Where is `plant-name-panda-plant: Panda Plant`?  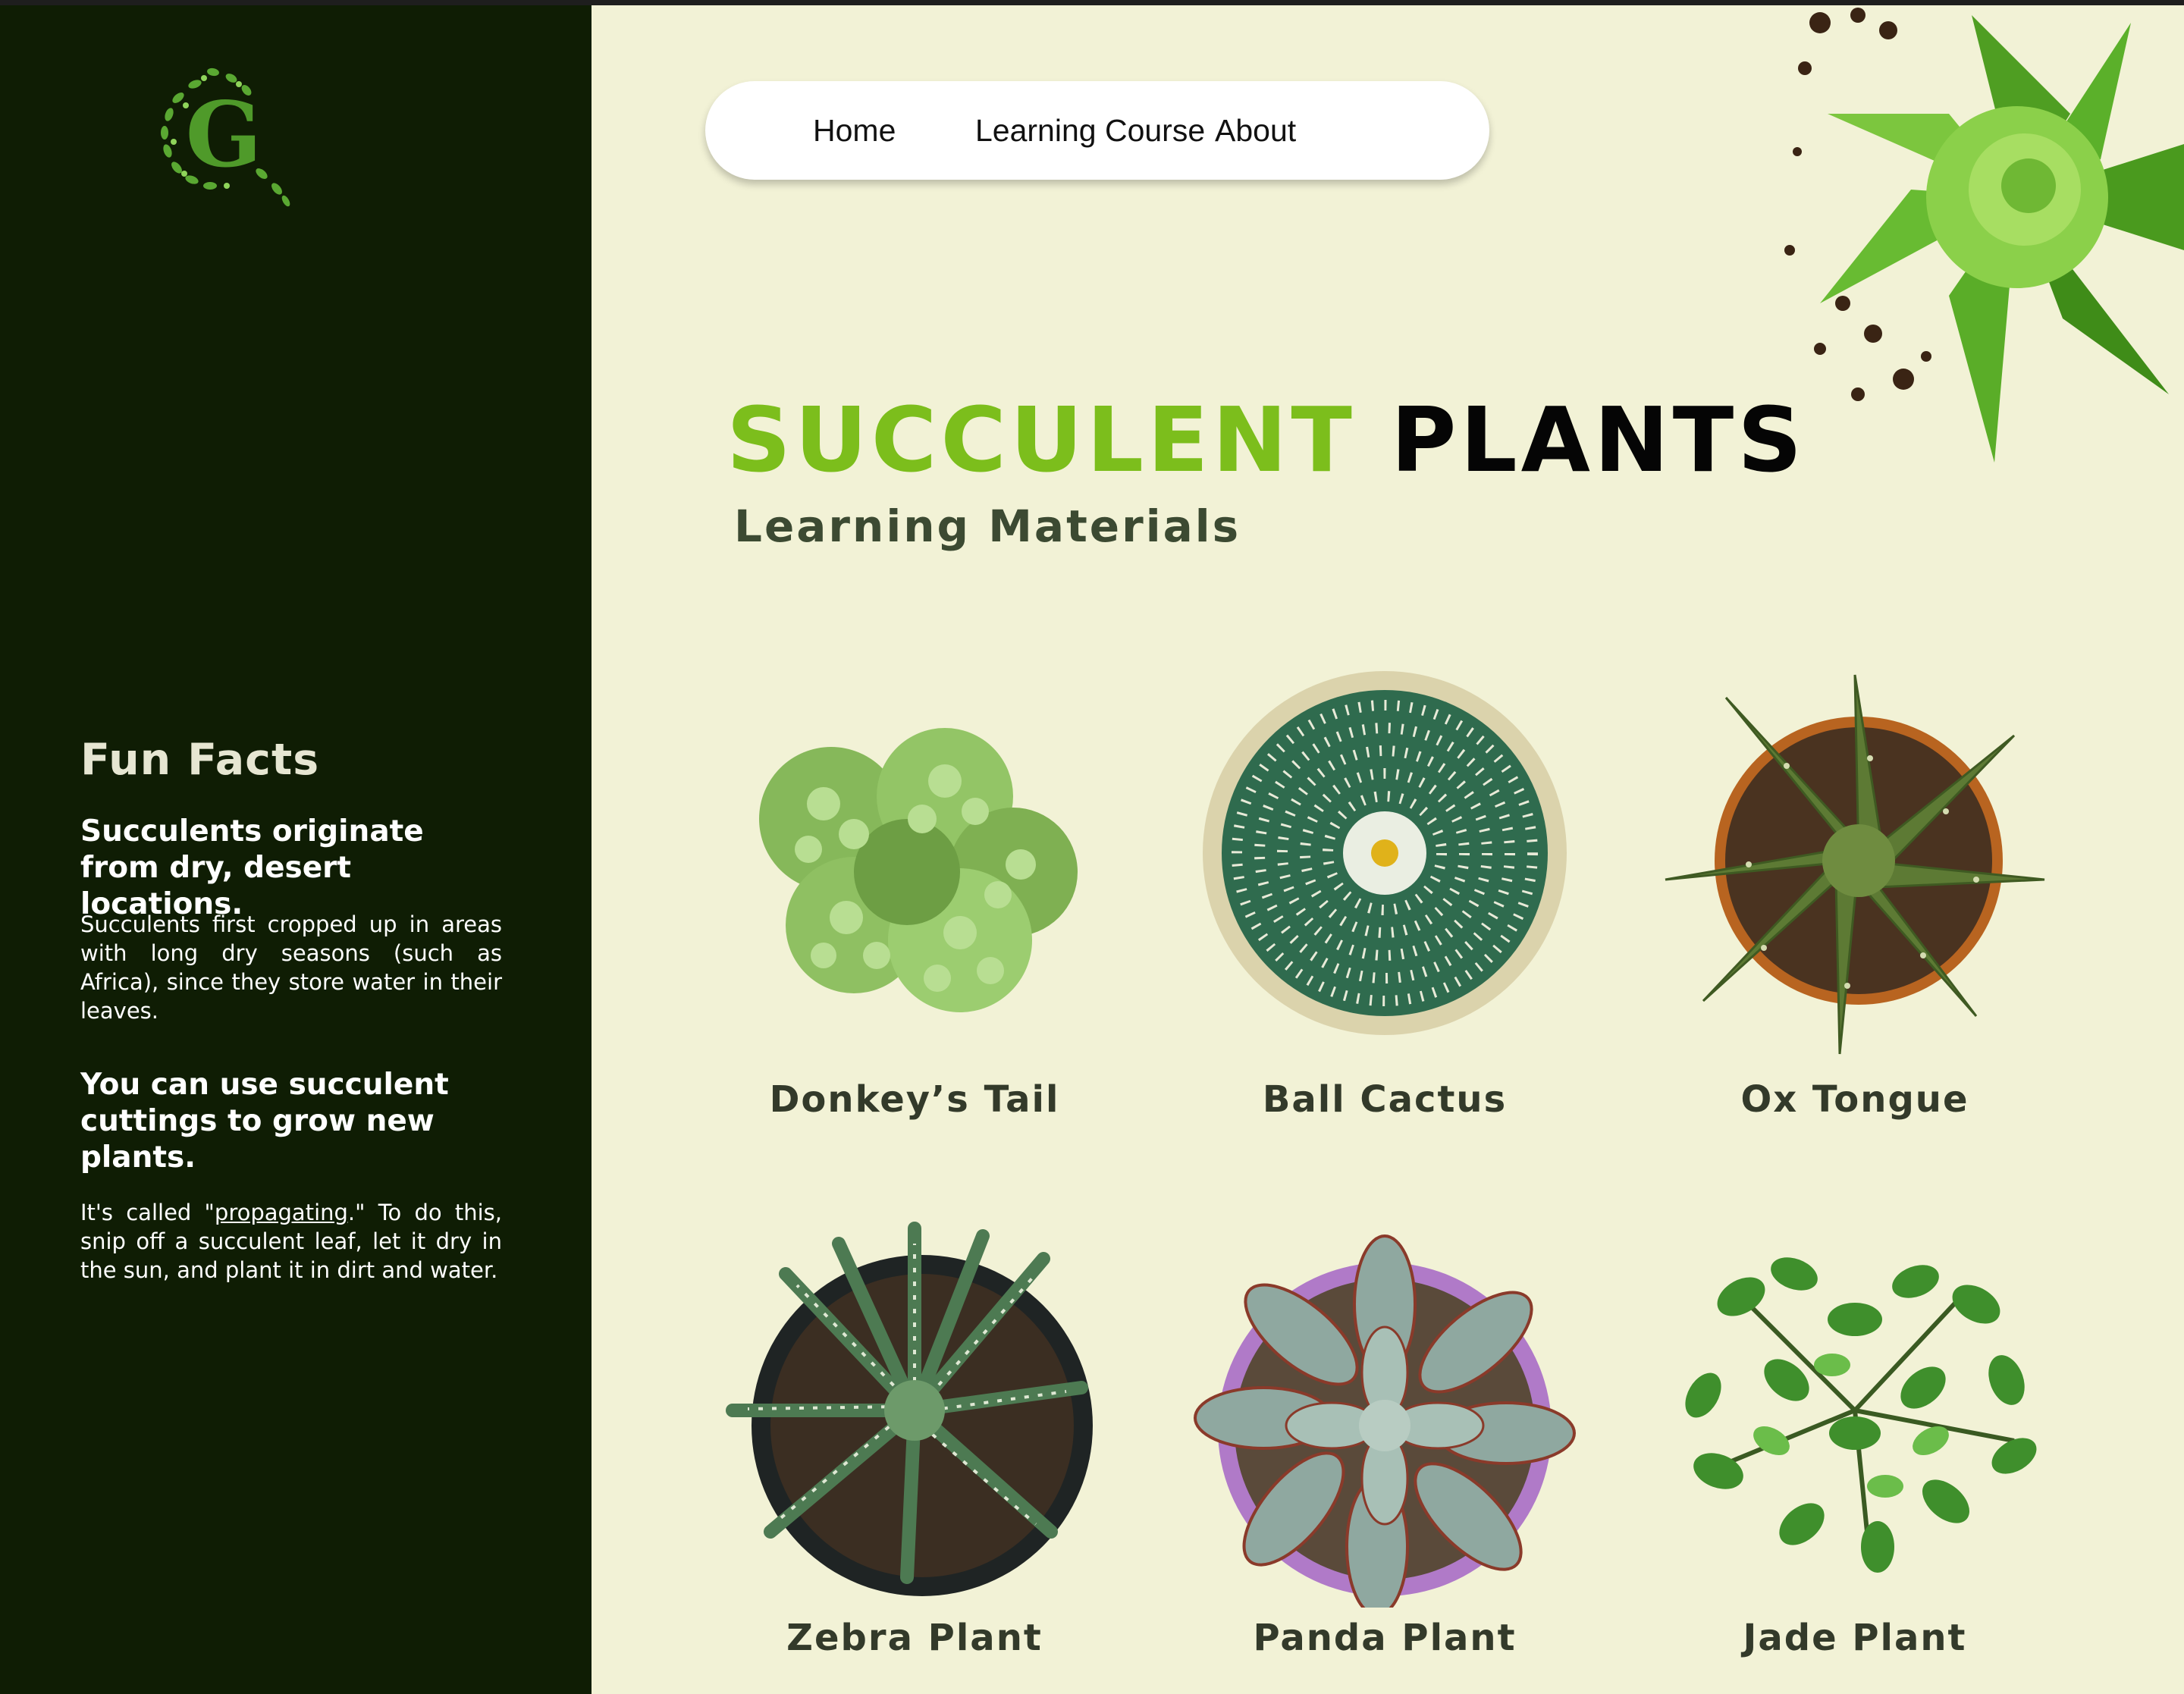 plant-name-panda-plant: Panda Plant is located at coordinates (1385, 1638).